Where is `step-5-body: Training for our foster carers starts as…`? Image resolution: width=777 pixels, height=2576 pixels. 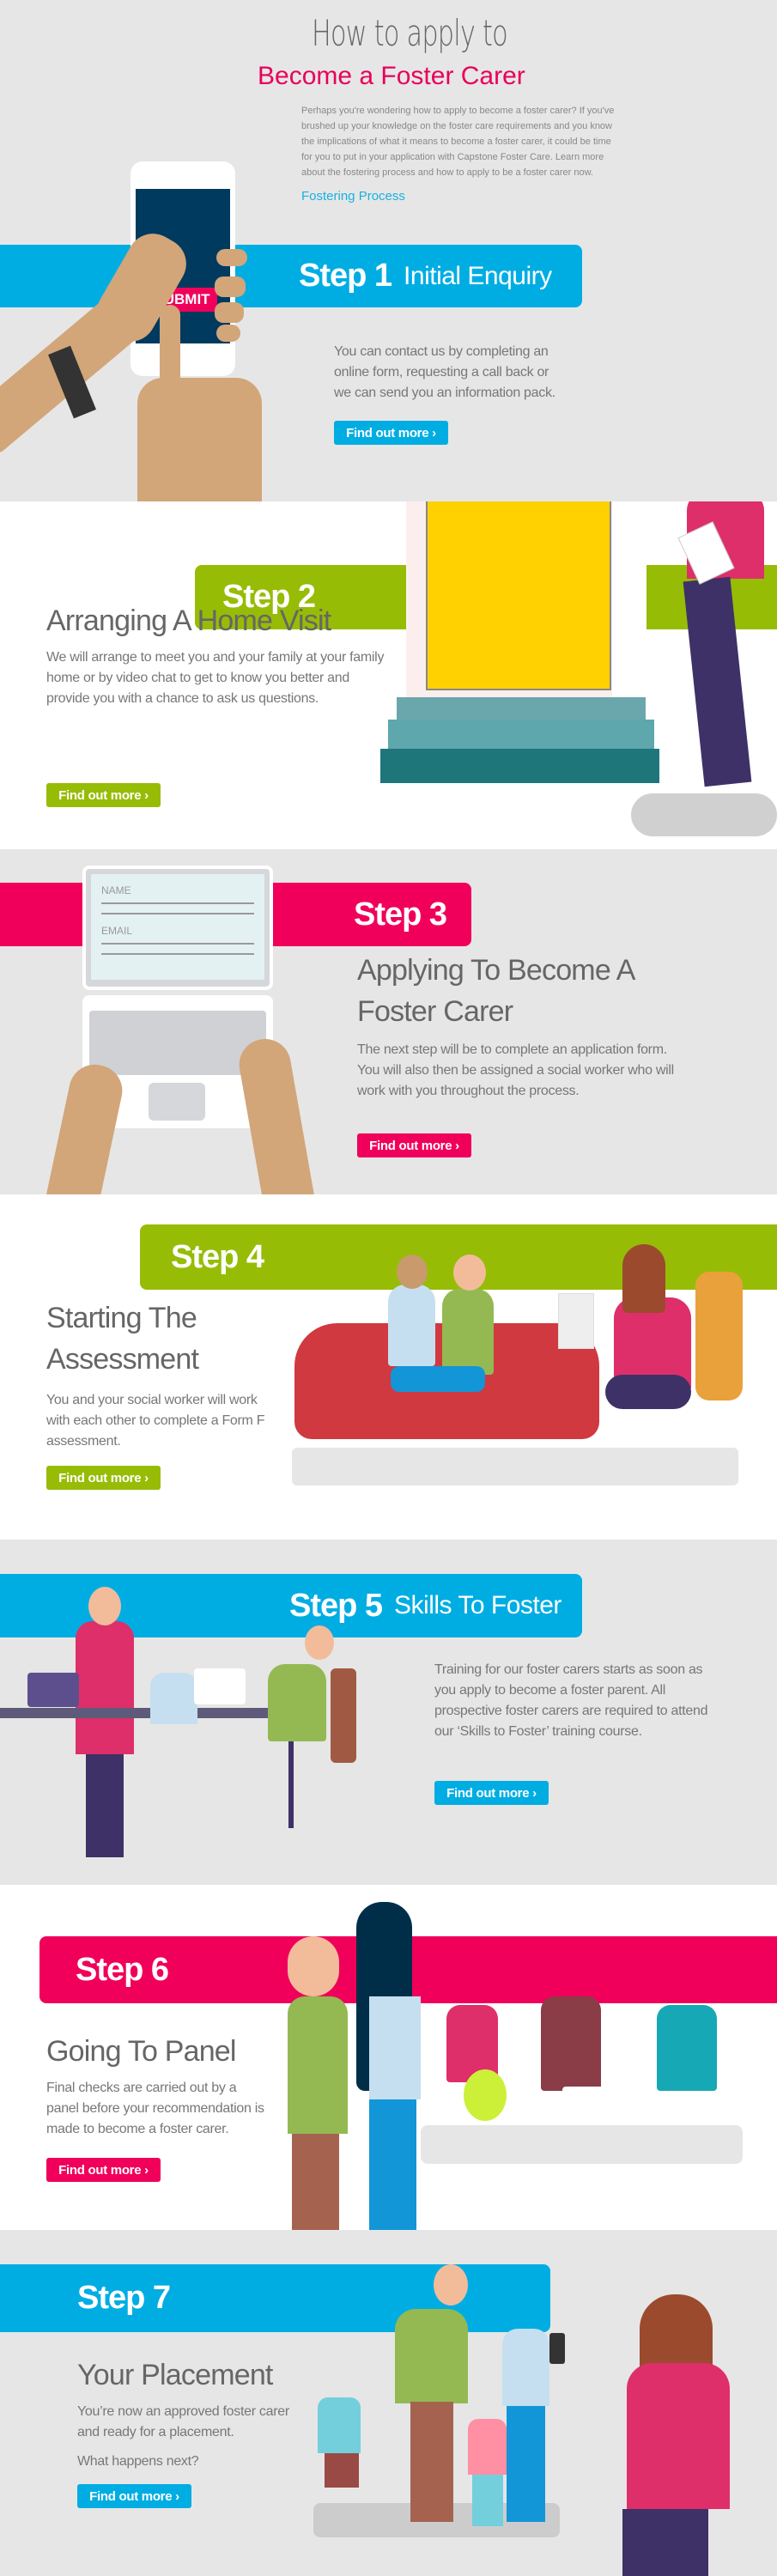 step-5-body: Training for our foster carers starts as… is located at coordinates (571, 1700).